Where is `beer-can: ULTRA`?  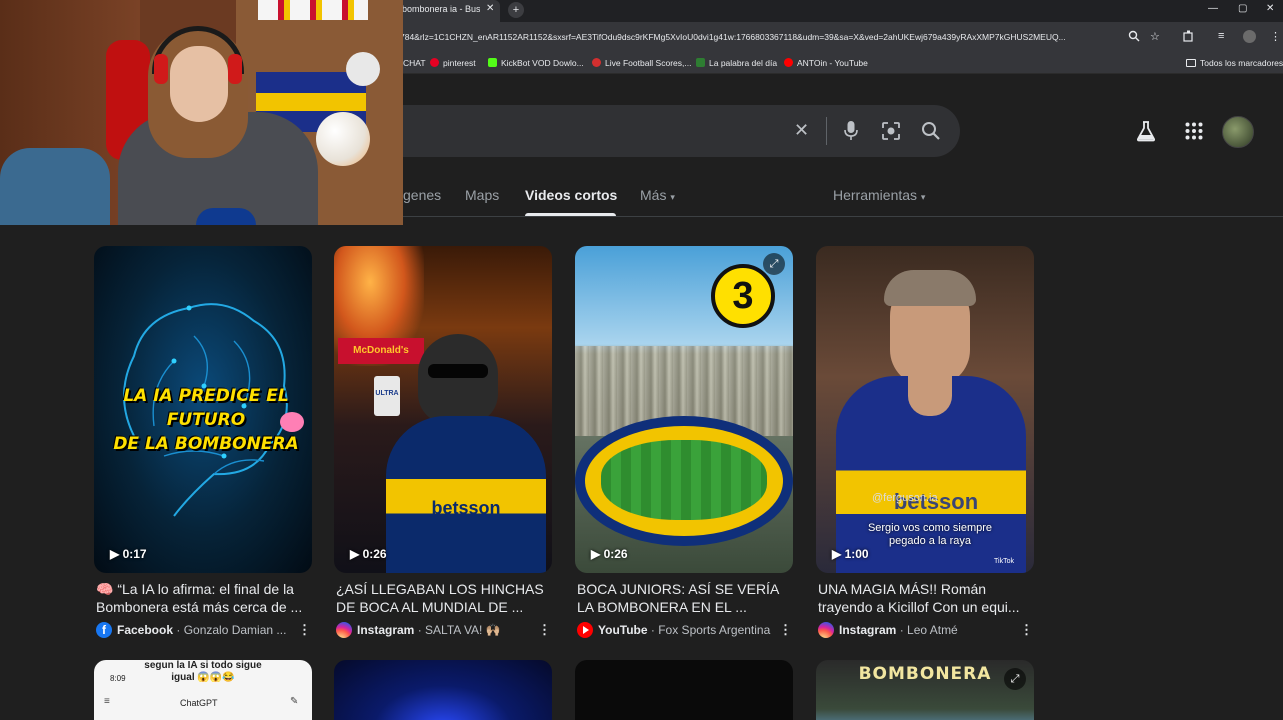 beer-can: ULTRA is located at coordinates (387, 396).